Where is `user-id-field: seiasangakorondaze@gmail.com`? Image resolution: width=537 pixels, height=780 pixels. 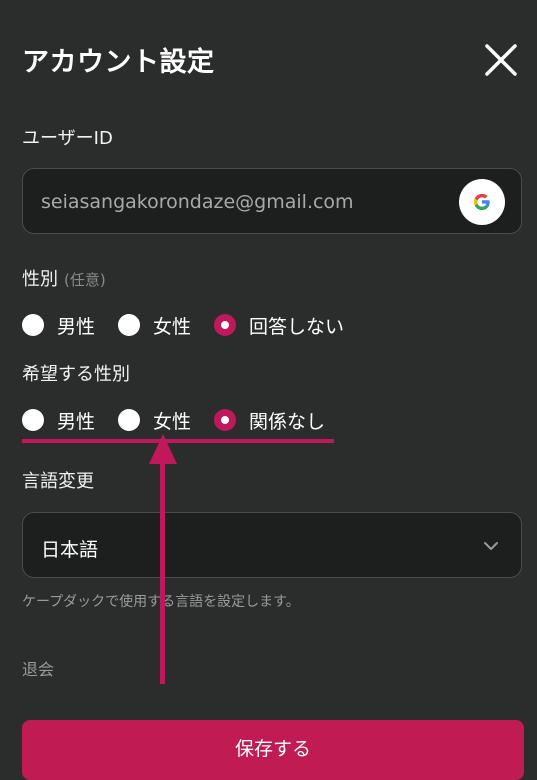 user-id-field: seiasangakorondaze@gmail.com is located at coordinates (272, 201).